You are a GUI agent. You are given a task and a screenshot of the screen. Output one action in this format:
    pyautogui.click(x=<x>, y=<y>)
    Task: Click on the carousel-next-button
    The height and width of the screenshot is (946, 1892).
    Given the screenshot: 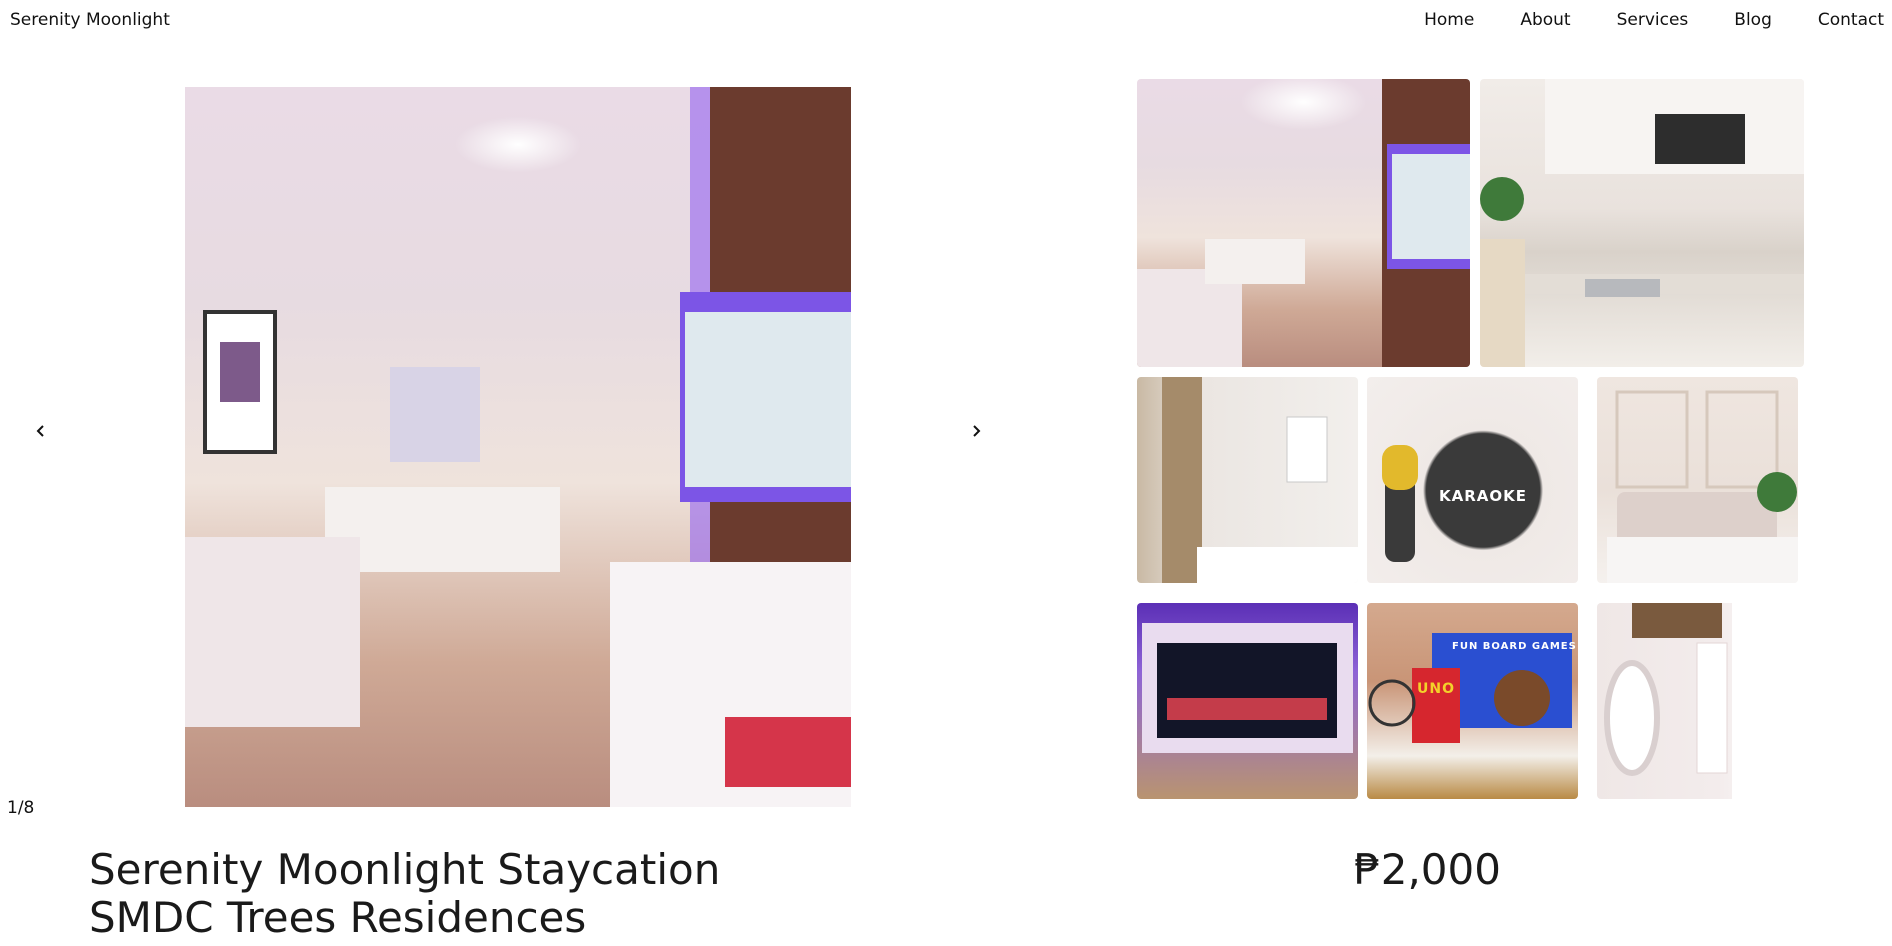 What is the action you would take?
    pyautogui.click(x=976, y=431)
    